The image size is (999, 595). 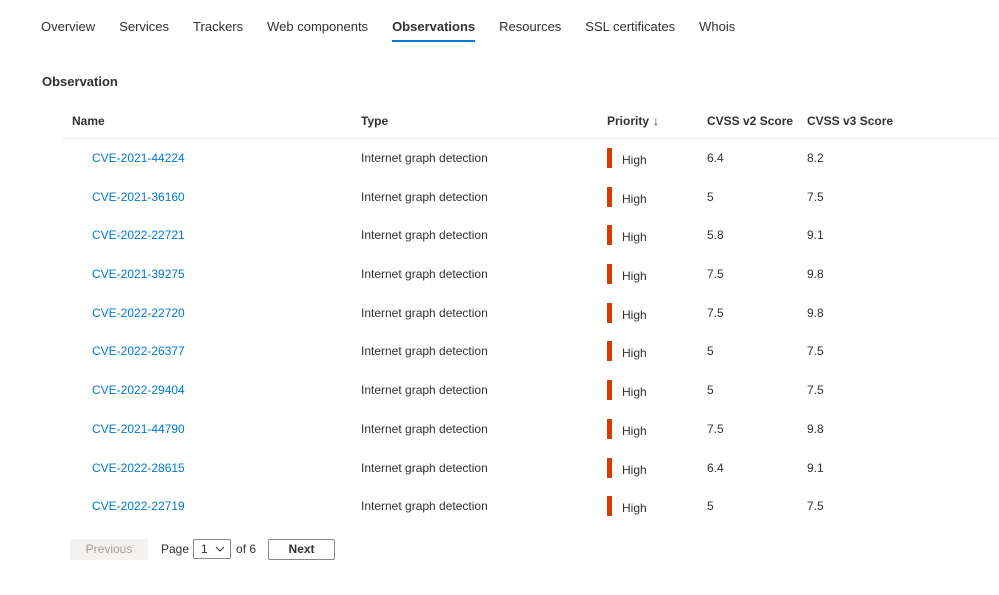 I want to click on tab-ssl-certificates: SSL certificates, so click(x=630, y=22).